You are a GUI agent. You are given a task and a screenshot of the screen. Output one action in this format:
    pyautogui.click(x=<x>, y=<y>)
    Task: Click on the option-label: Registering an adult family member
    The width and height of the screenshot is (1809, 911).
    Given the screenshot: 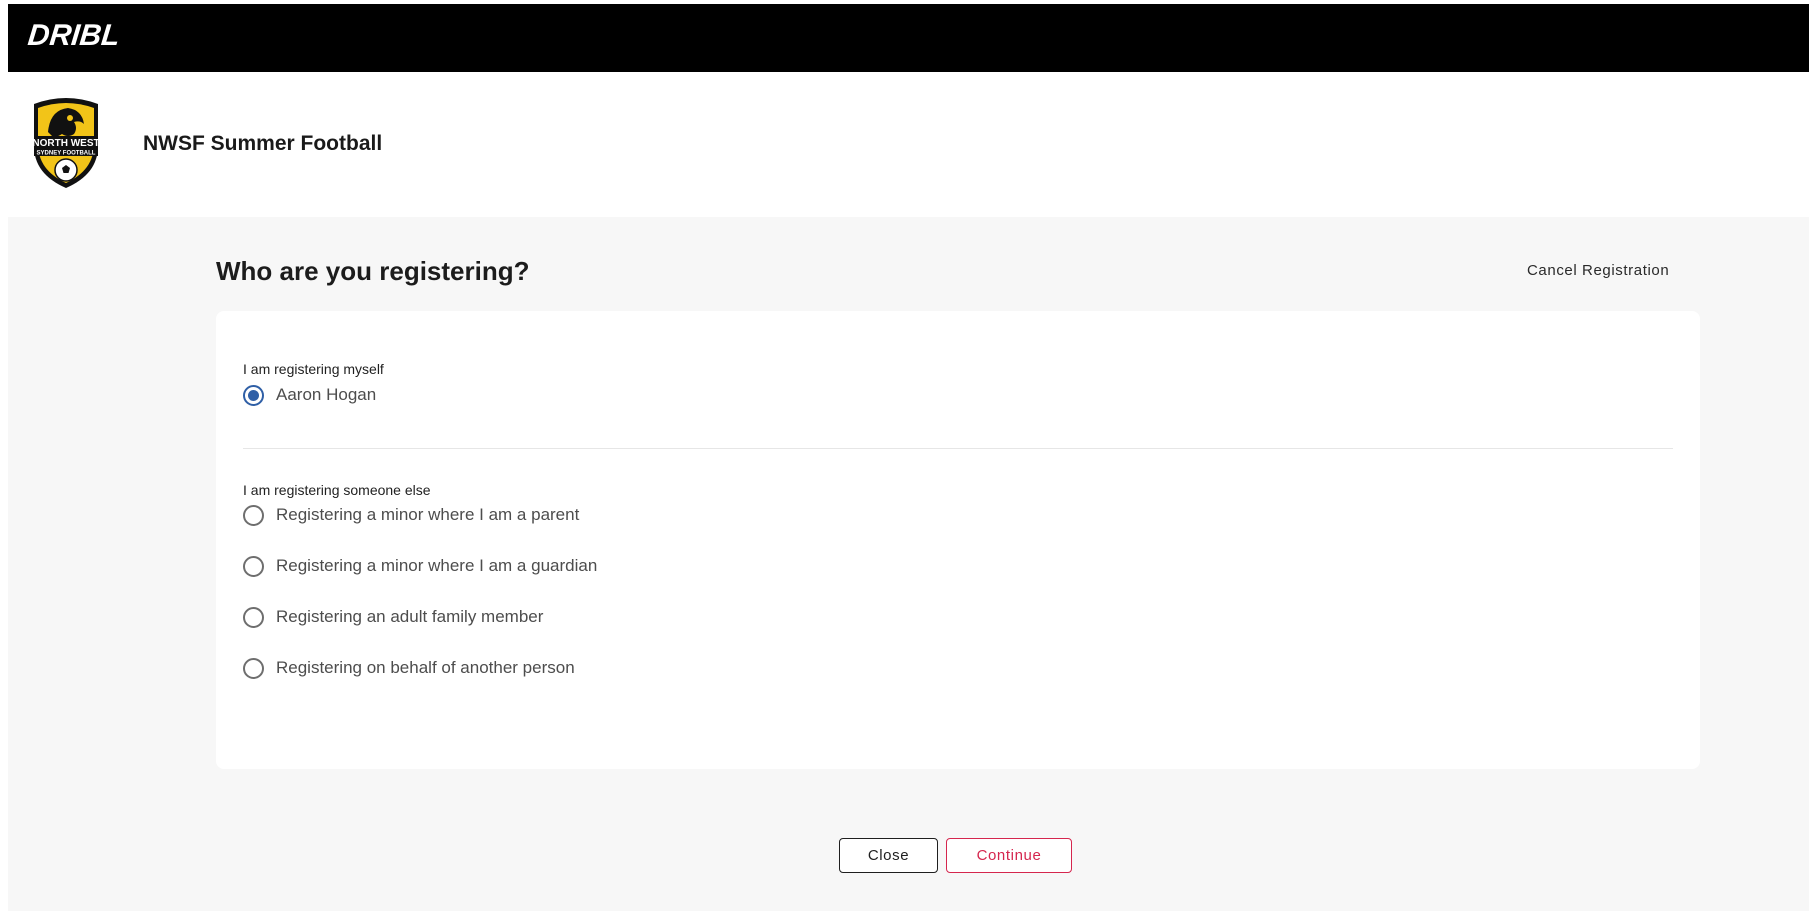 What is the action you would take?
    pyautogui.click(x=410, y=616)
    